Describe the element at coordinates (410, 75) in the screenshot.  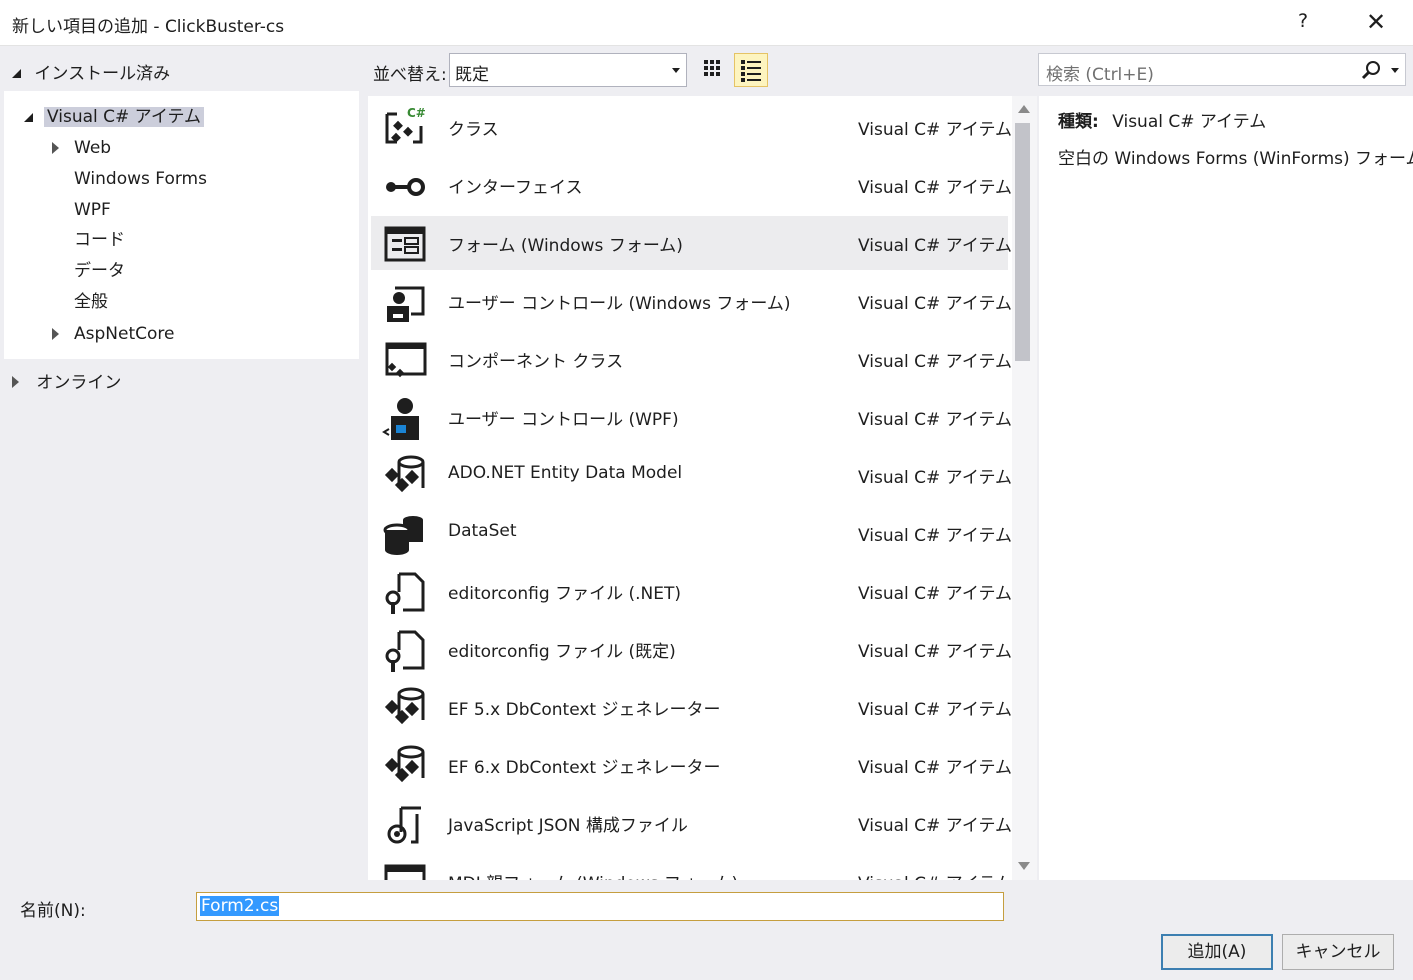
I see `sort-label: 並べ替え:` at that location.